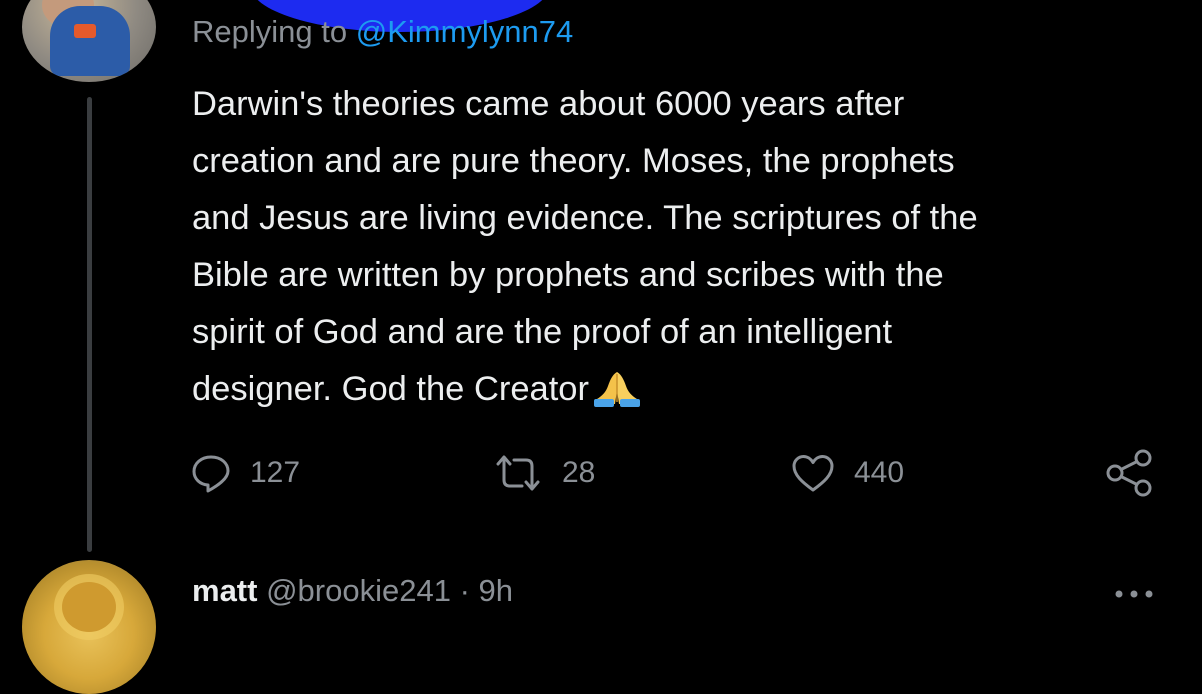  What do you see at coordinates (358, 590) in the screenshot?
I see `author-handle: @brookie241` at bounding box center [358, 590].